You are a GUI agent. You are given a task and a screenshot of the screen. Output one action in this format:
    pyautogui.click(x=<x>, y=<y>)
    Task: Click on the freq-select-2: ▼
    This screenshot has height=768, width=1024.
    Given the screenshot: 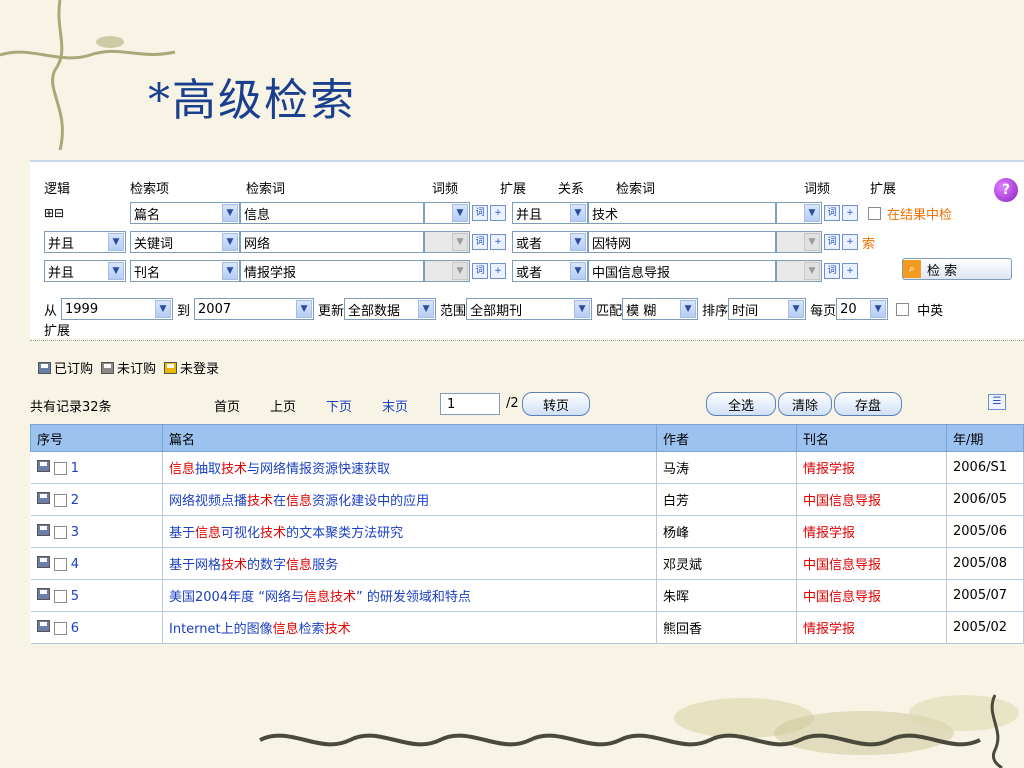 What is the action you would take?
    pyautogui.click(x=447, y=242)
    